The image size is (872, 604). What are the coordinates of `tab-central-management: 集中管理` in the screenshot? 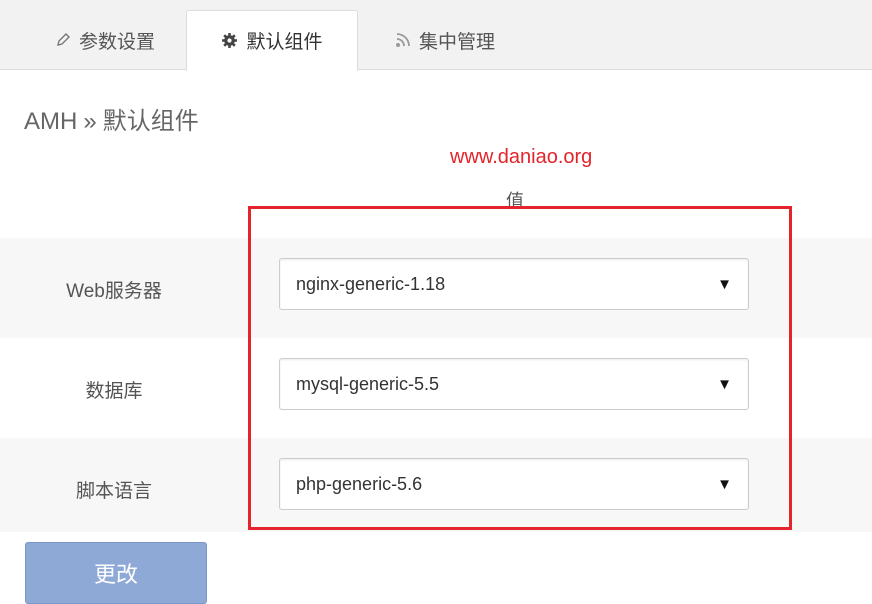 It's located at (445, 40).